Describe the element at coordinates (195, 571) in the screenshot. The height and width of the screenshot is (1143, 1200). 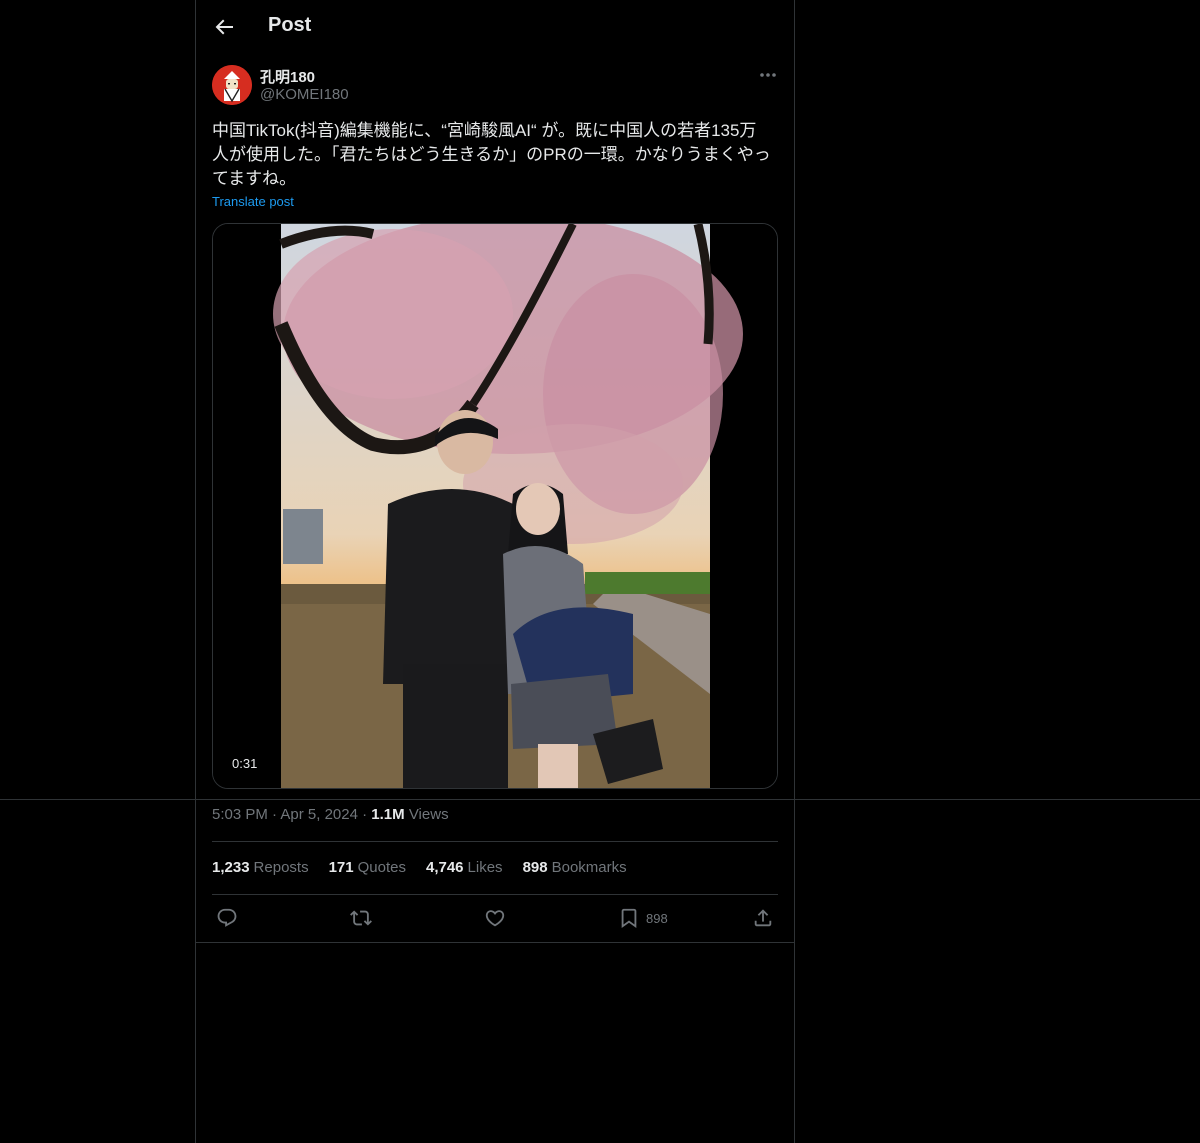
I see `column-left-border` at that location.